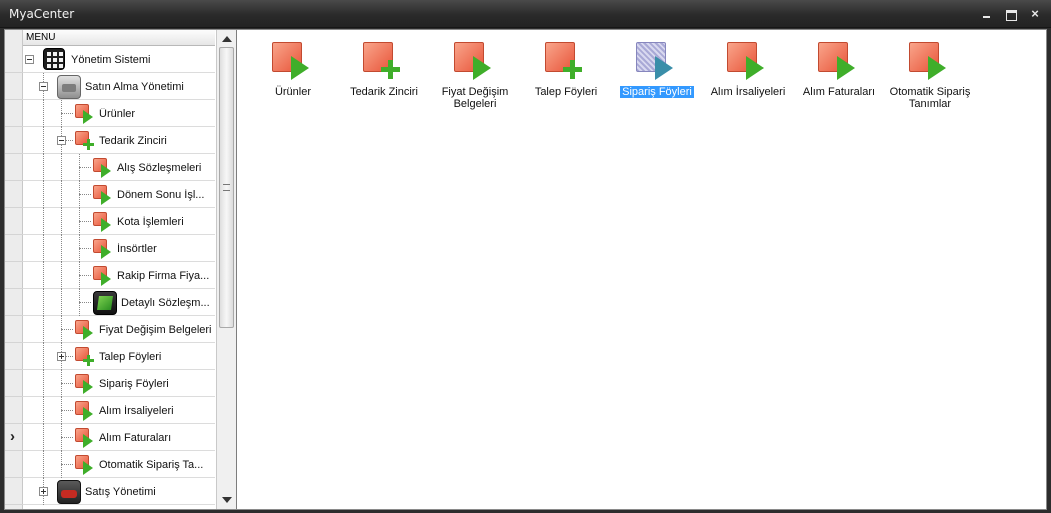 This screenshot has width=1051, height=513. I want to click on title-bar: MyaCenter ×, so click(525, 14).